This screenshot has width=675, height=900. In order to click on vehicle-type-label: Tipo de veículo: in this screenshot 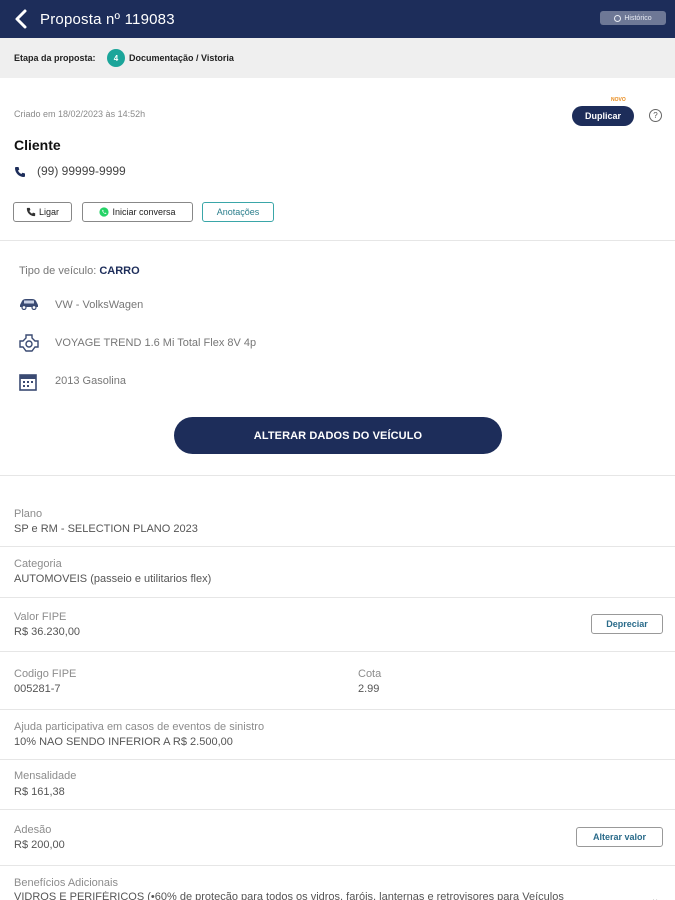, I will do `click(58, 271)`.